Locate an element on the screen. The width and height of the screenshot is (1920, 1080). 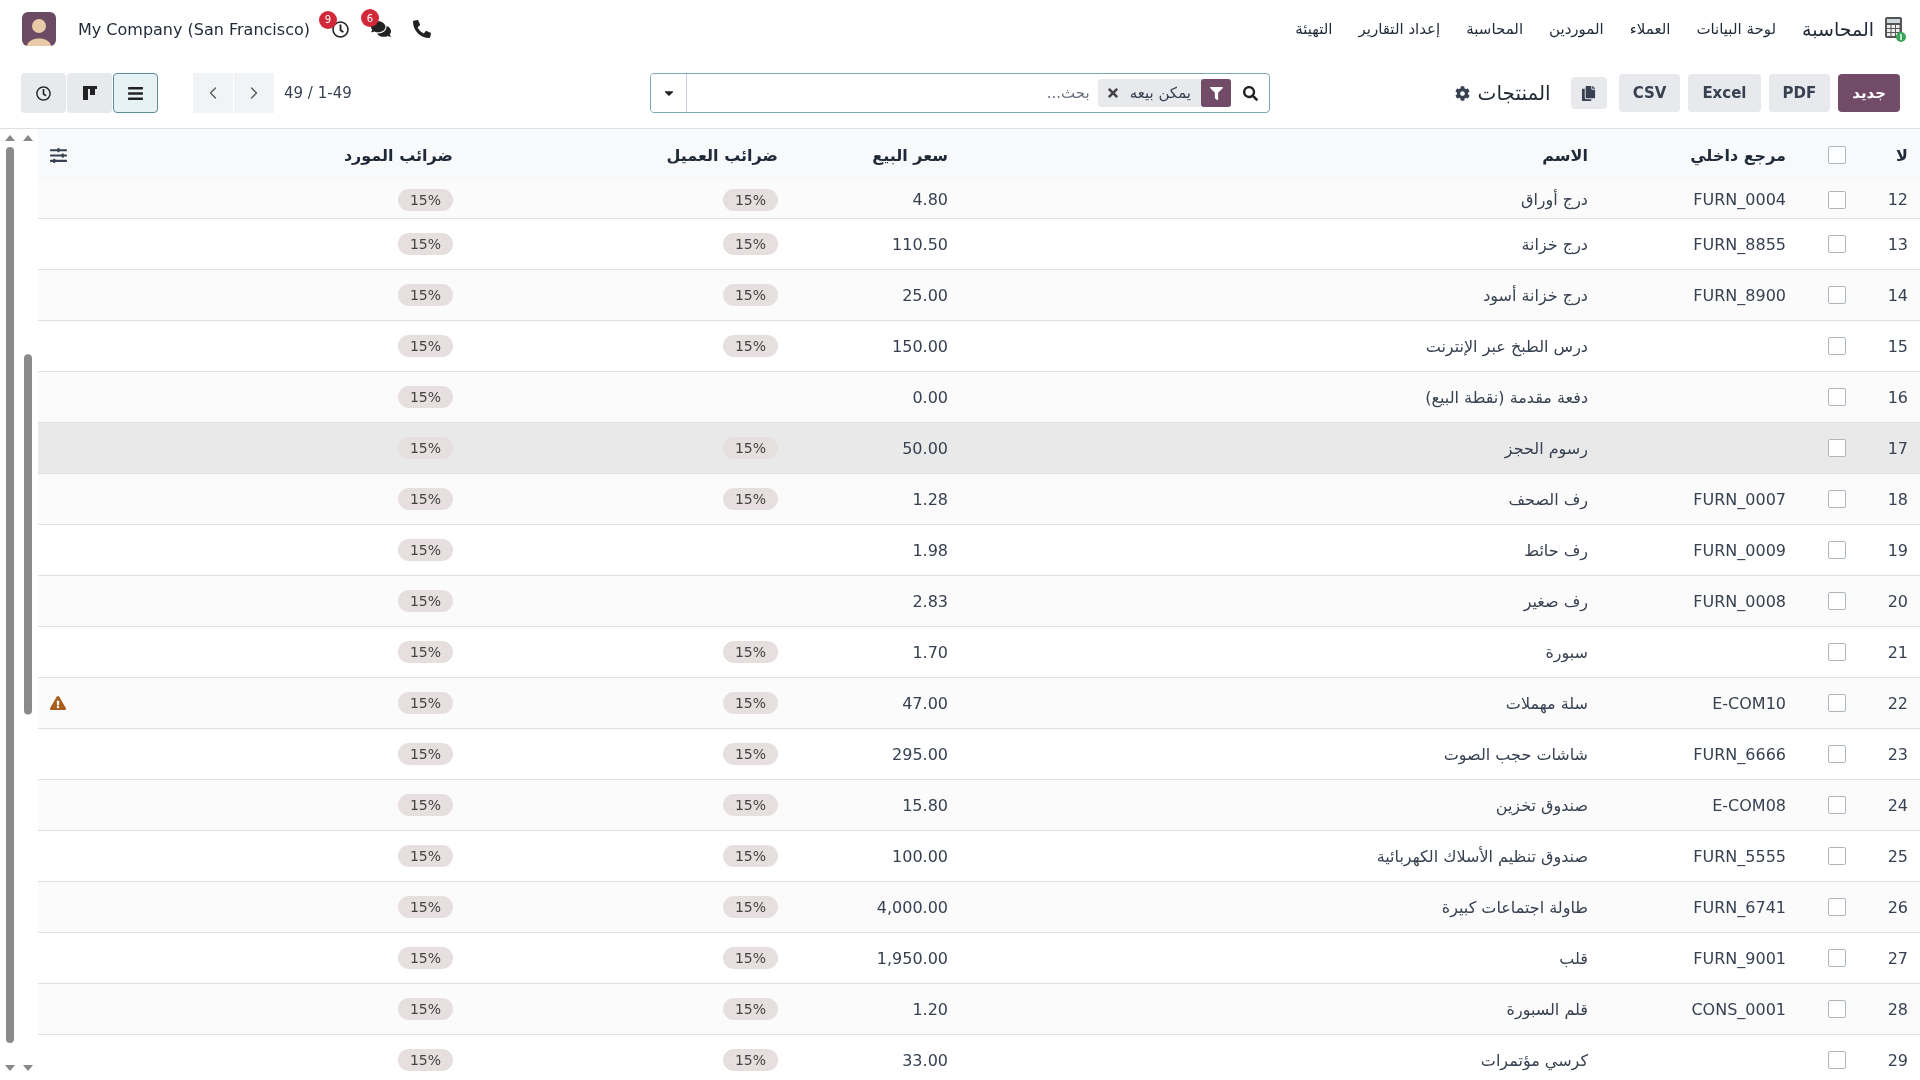
app-name: المحاسبة is located at coordinates (1838, 29).